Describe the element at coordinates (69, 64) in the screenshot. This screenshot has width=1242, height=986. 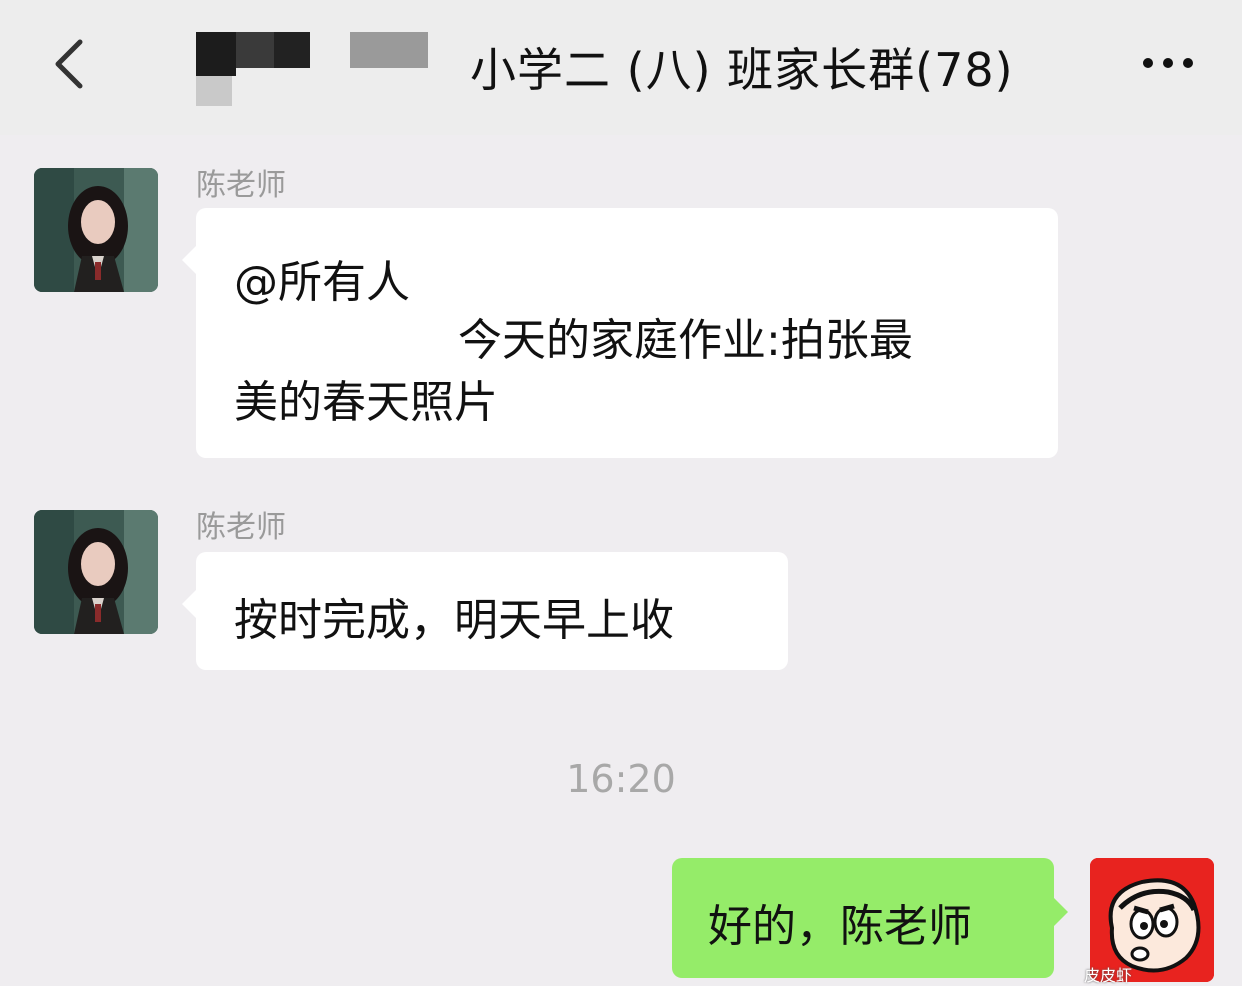
I see `chevron-left-icon` at that location.